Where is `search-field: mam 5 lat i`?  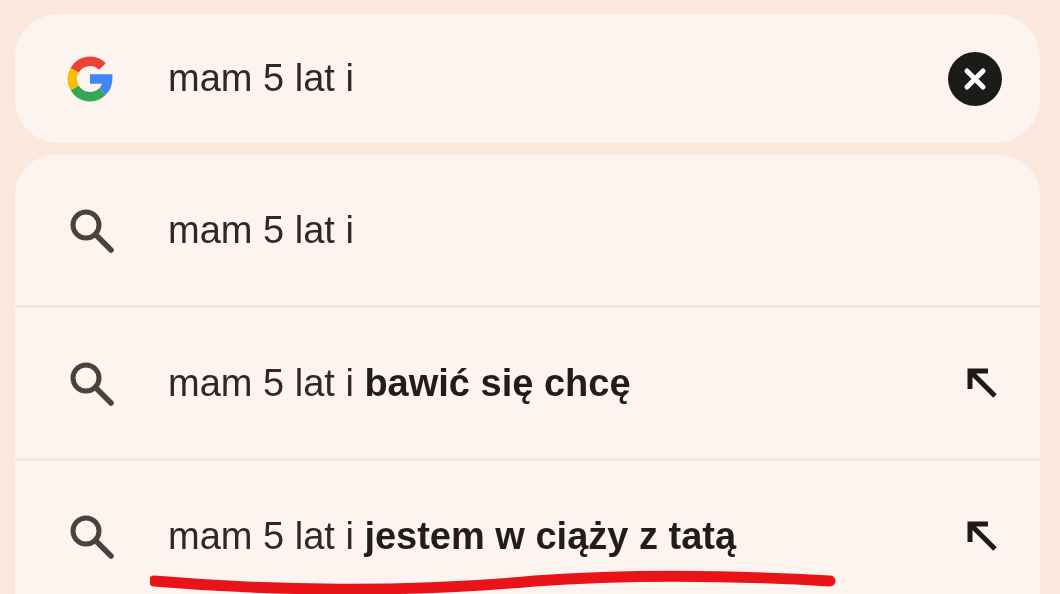
search-field: mam 5 lat i is located at coordinates (558, 78).